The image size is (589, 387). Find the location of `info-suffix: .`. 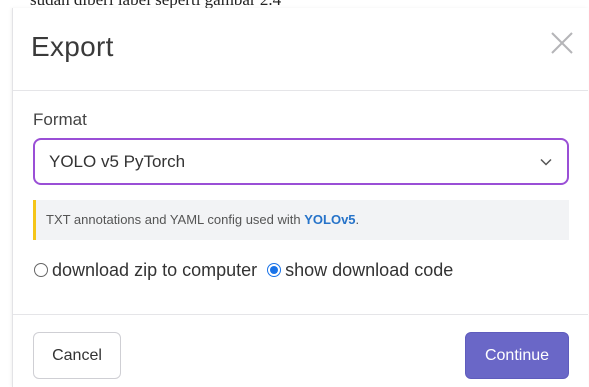

info-suffix: . is located at coordinates (357, 219).